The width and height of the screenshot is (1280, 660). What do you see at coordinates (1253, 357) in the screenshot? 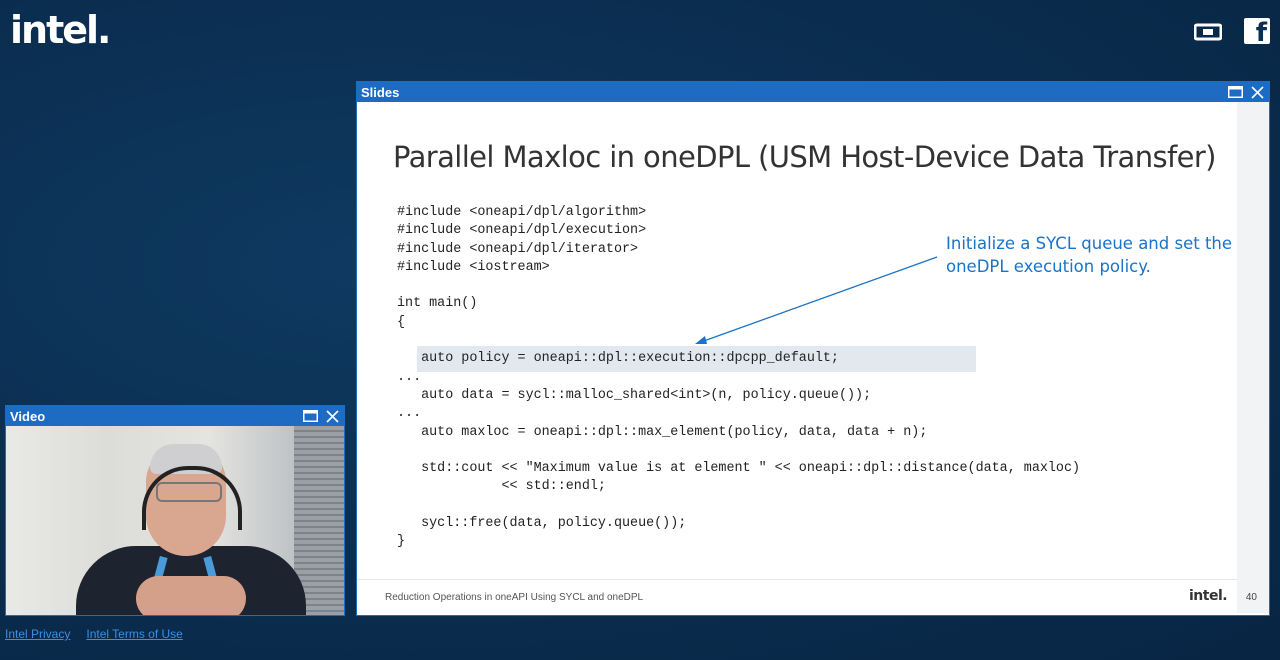
I see `slide-side-panel` at bounding box center [1253, 357].